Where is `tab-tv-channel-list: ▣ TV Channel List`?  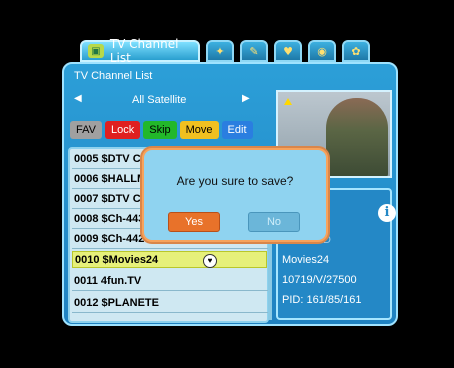 tab-tv-channel-list: ▣ TV Channel List is located at coordinates (140, 51).